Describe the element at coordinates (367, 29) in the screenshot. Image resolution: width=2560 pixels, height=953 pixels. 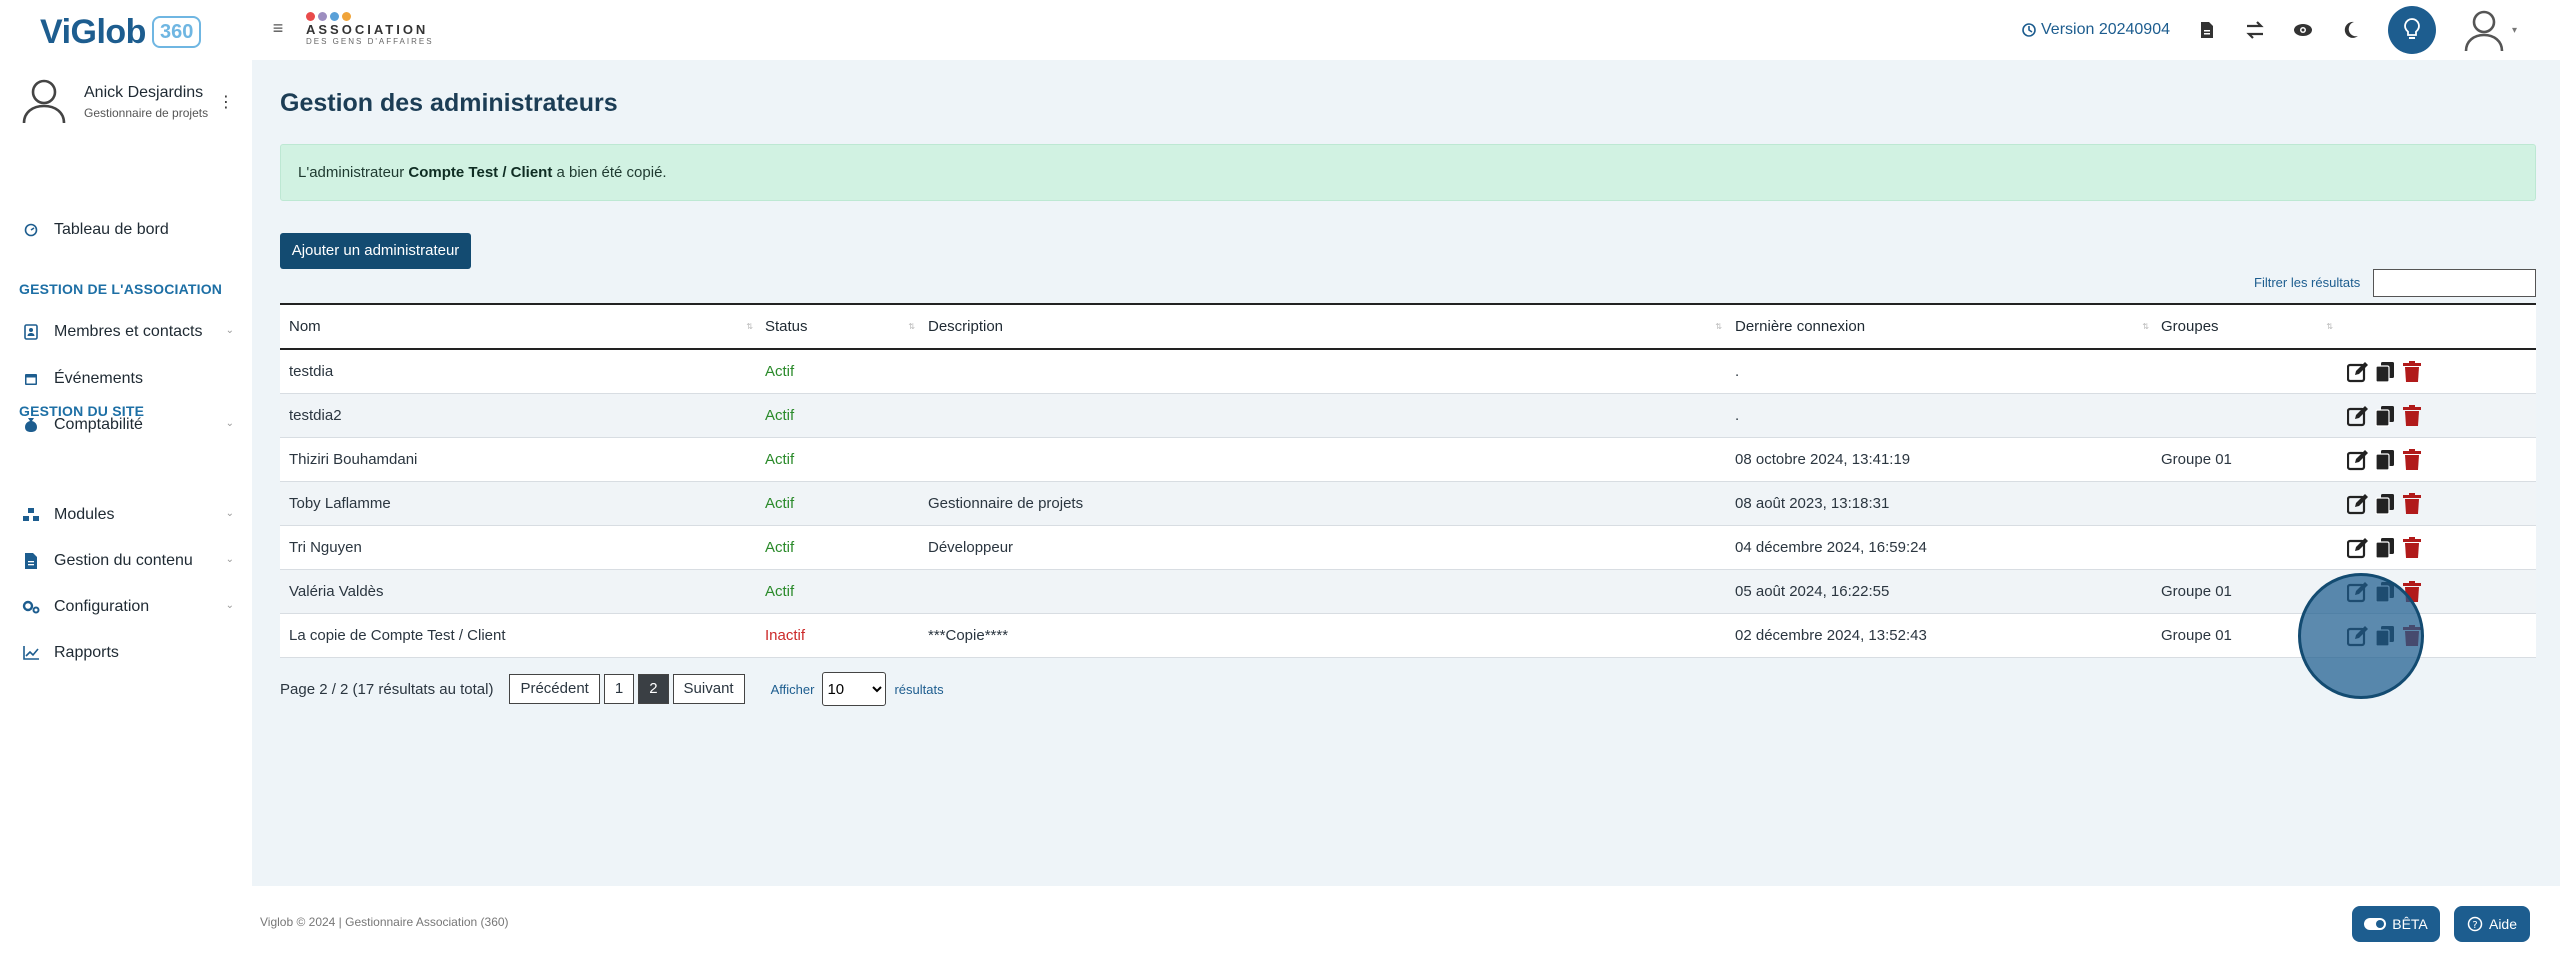
I see `assoc-title: ASSOCIATION` at that location.